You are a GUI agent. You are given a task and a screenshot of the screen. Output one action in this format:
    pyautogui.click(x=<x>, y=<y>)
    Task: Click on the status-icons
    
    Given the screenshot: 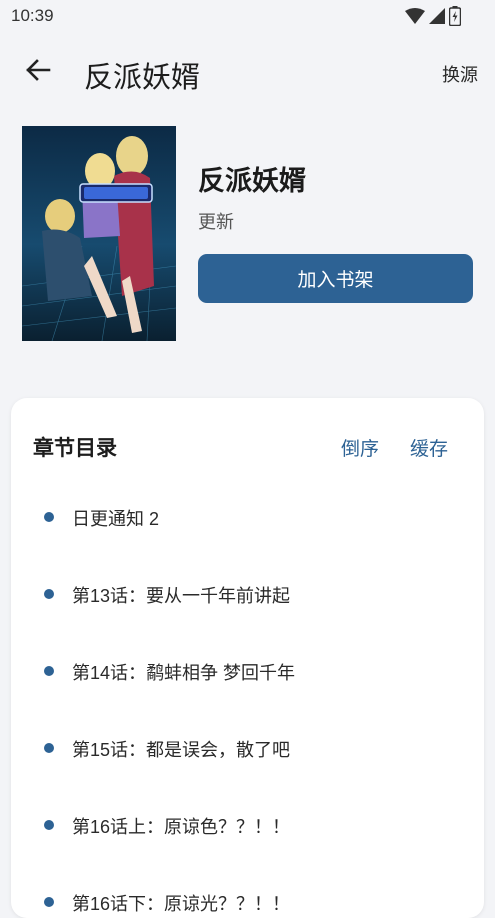 What is the action you would take?
    pyautogui.click(x=433, y=18)
    